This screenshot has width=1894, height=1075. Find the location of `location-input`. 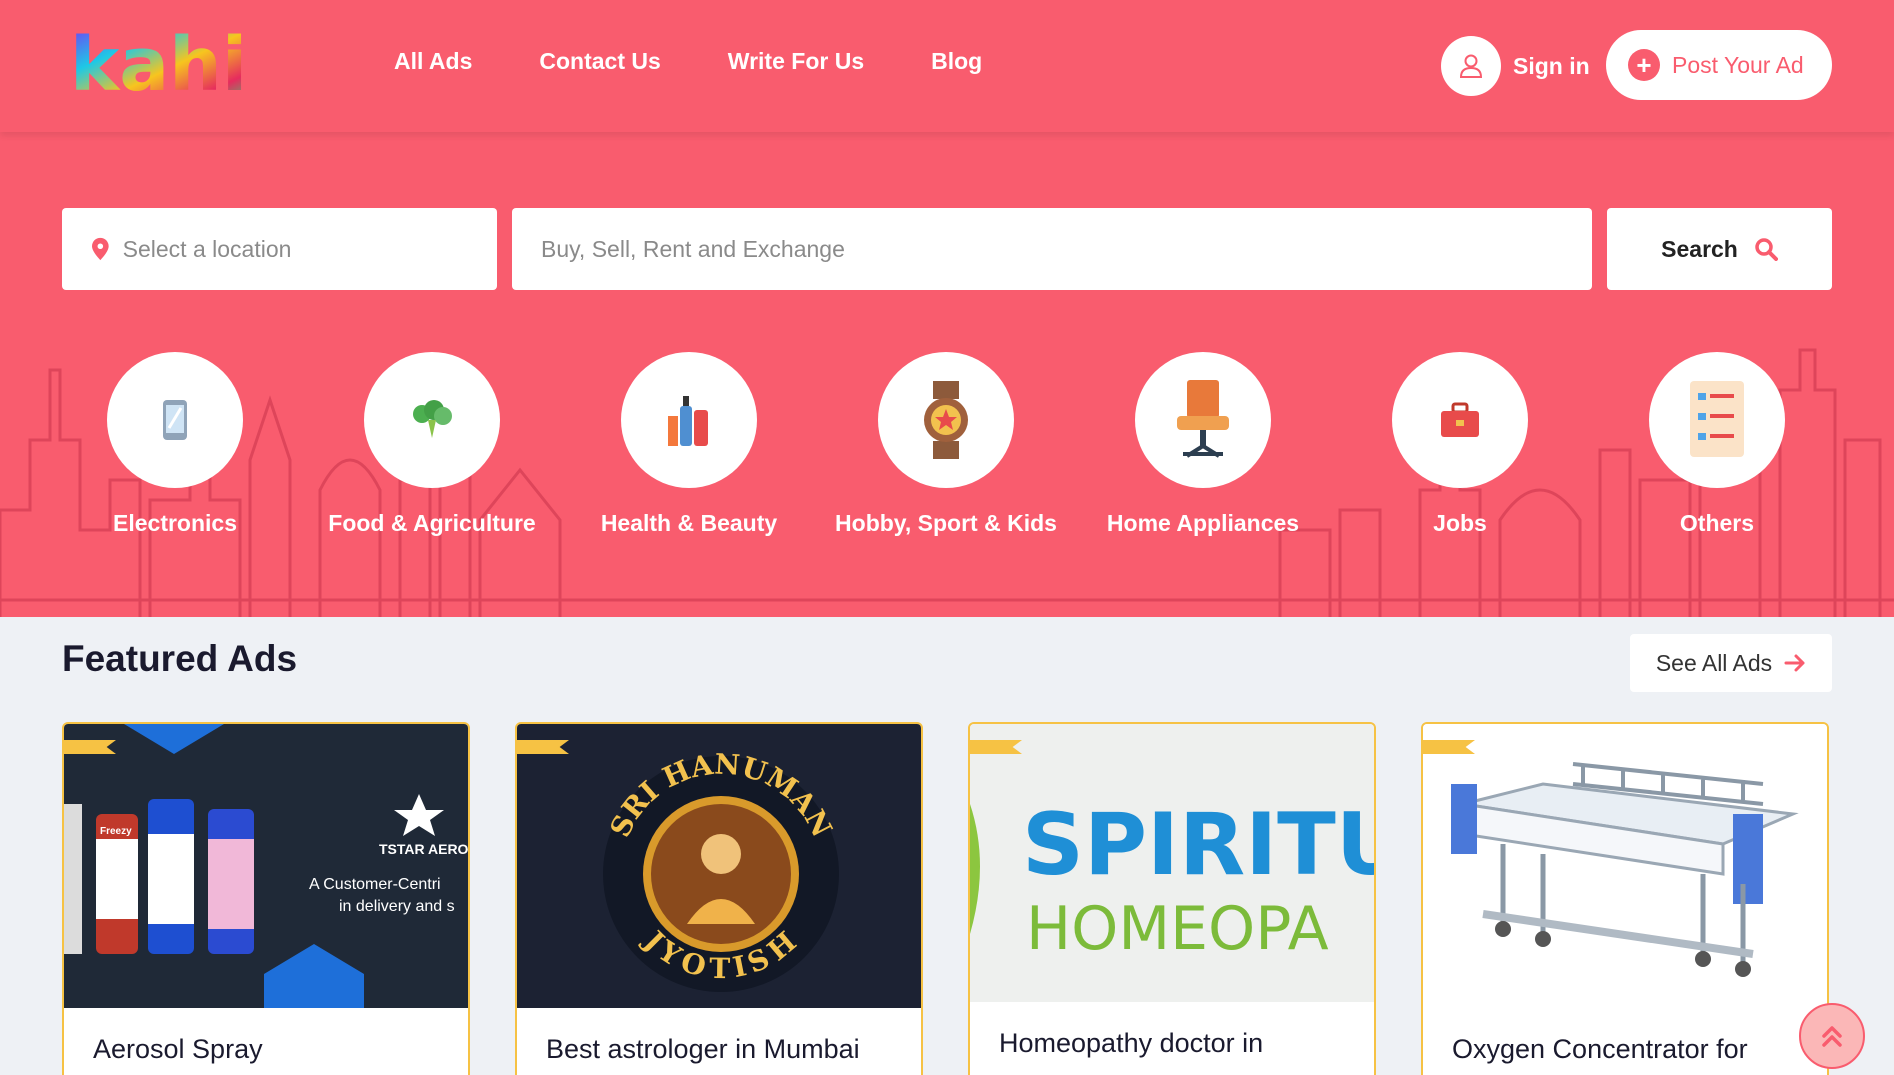

location-input is located at coordinates (309, 249).